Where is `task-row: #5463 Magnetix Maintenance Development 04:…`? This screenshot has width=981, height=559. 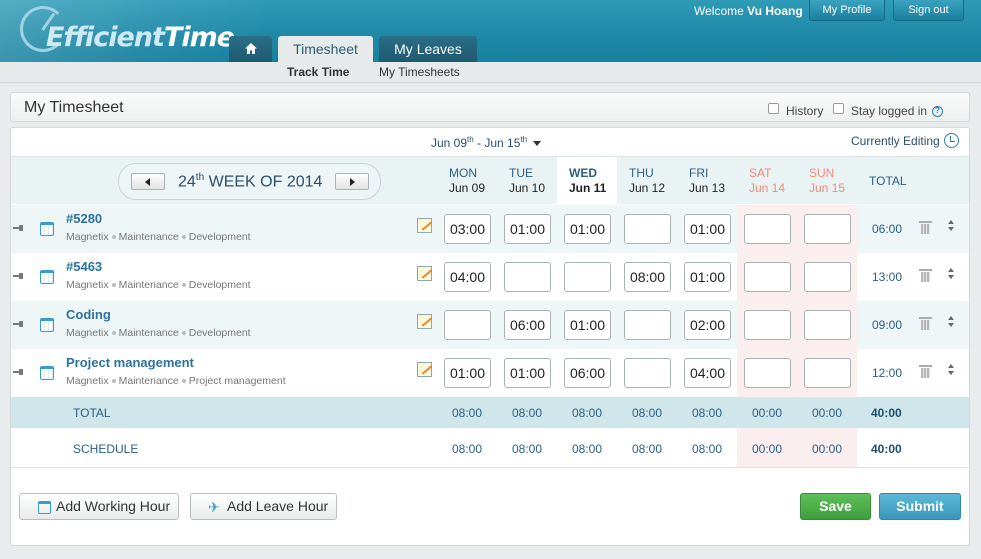
task-row: #5463 Magnetix Maintenance Development 04:… is located at coordinates (490, 277).